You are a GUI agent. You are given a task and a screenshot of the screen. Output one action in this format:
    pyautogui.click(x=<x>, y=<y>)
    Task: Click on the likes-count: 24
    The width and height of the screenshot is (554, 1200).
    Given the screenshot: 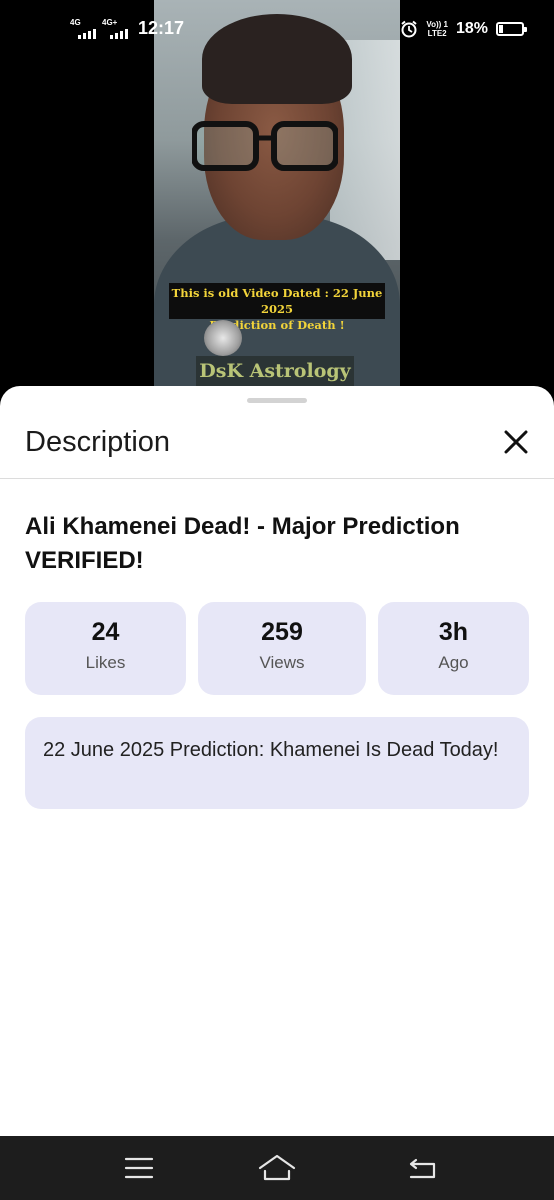 What is the action you would take?
    pyautogui.click(x=105, y=632)
    